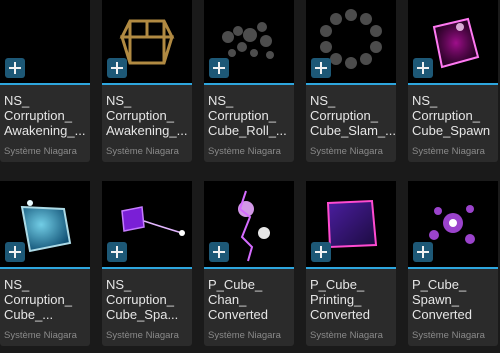 The image size is (500, 353). What do you see at coordinates (340, 299) in the screenshot?
I see `asset-name: P_Cube_ Printing_ Converted` at bounding box center [340, 299].